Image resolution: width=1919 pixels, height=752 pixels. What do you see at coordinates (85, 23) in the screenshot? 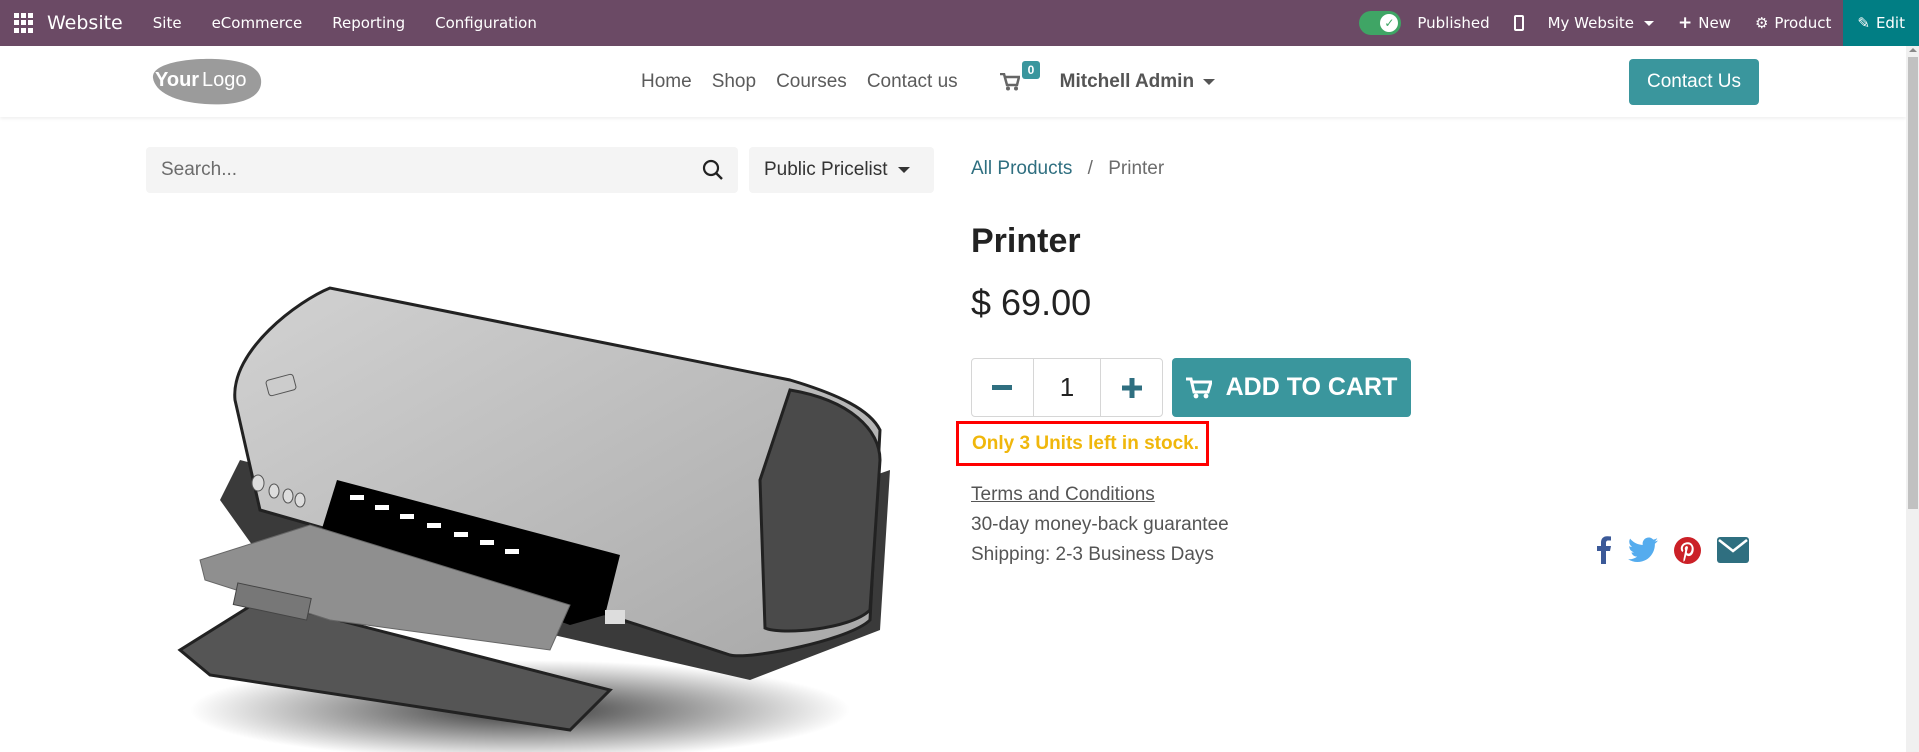
I see `app-brand: Website` at bounding box center [85, 23].